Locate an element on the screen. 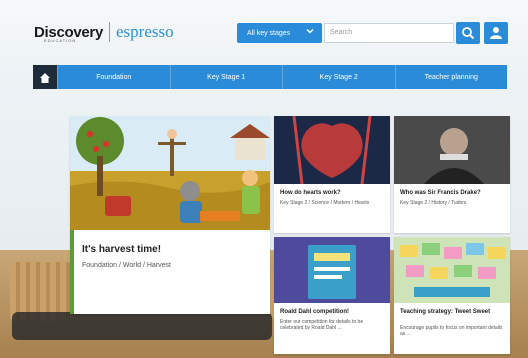 This screenshot has height=358, width=528. nav-item-key-stage-2: Key Stage 2 is located at coordinates (338, 77).